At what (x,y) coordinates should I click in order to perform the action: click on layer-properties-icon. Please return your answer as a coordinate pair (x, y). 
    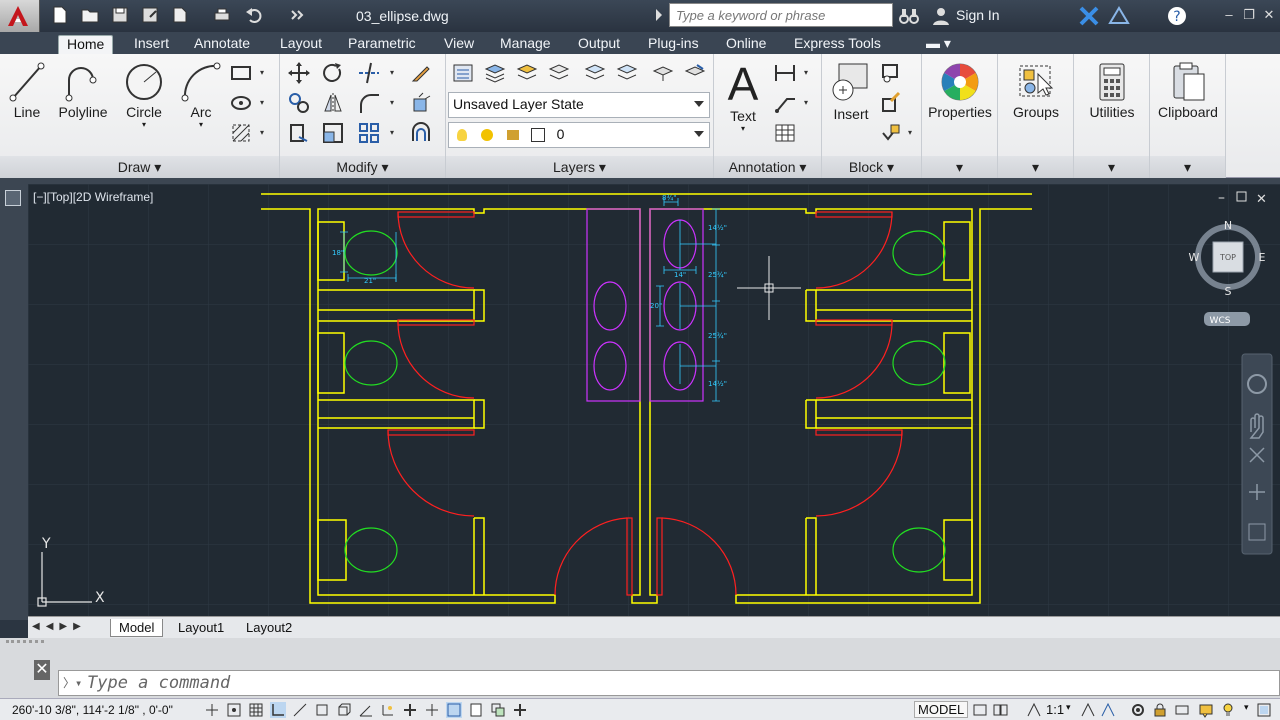
    Looking at the image, I should click on (463, 73).